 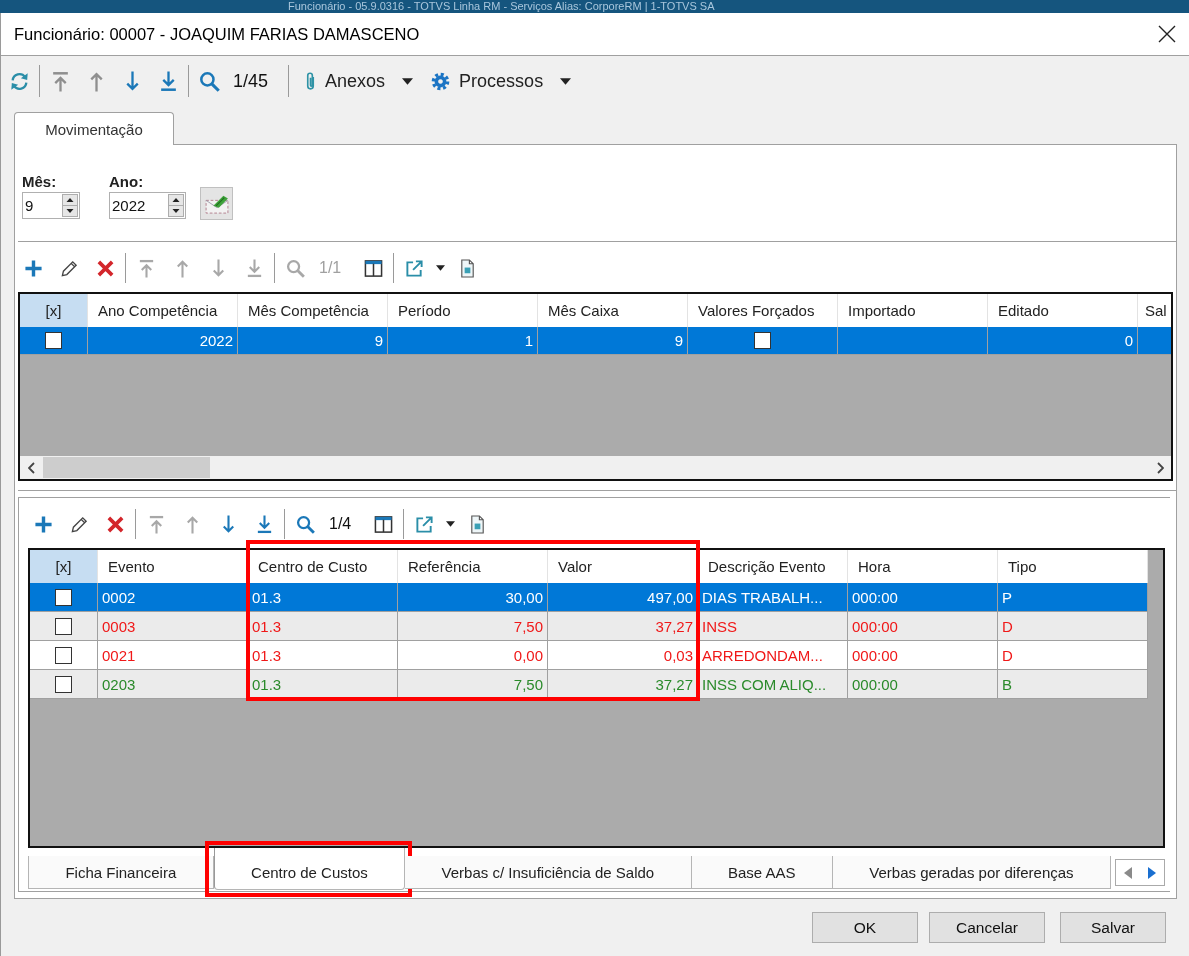 What do you see at coordinates (19, 81) in the screenshot?
I see `refresh-icon` at bounding box center [19, 81].